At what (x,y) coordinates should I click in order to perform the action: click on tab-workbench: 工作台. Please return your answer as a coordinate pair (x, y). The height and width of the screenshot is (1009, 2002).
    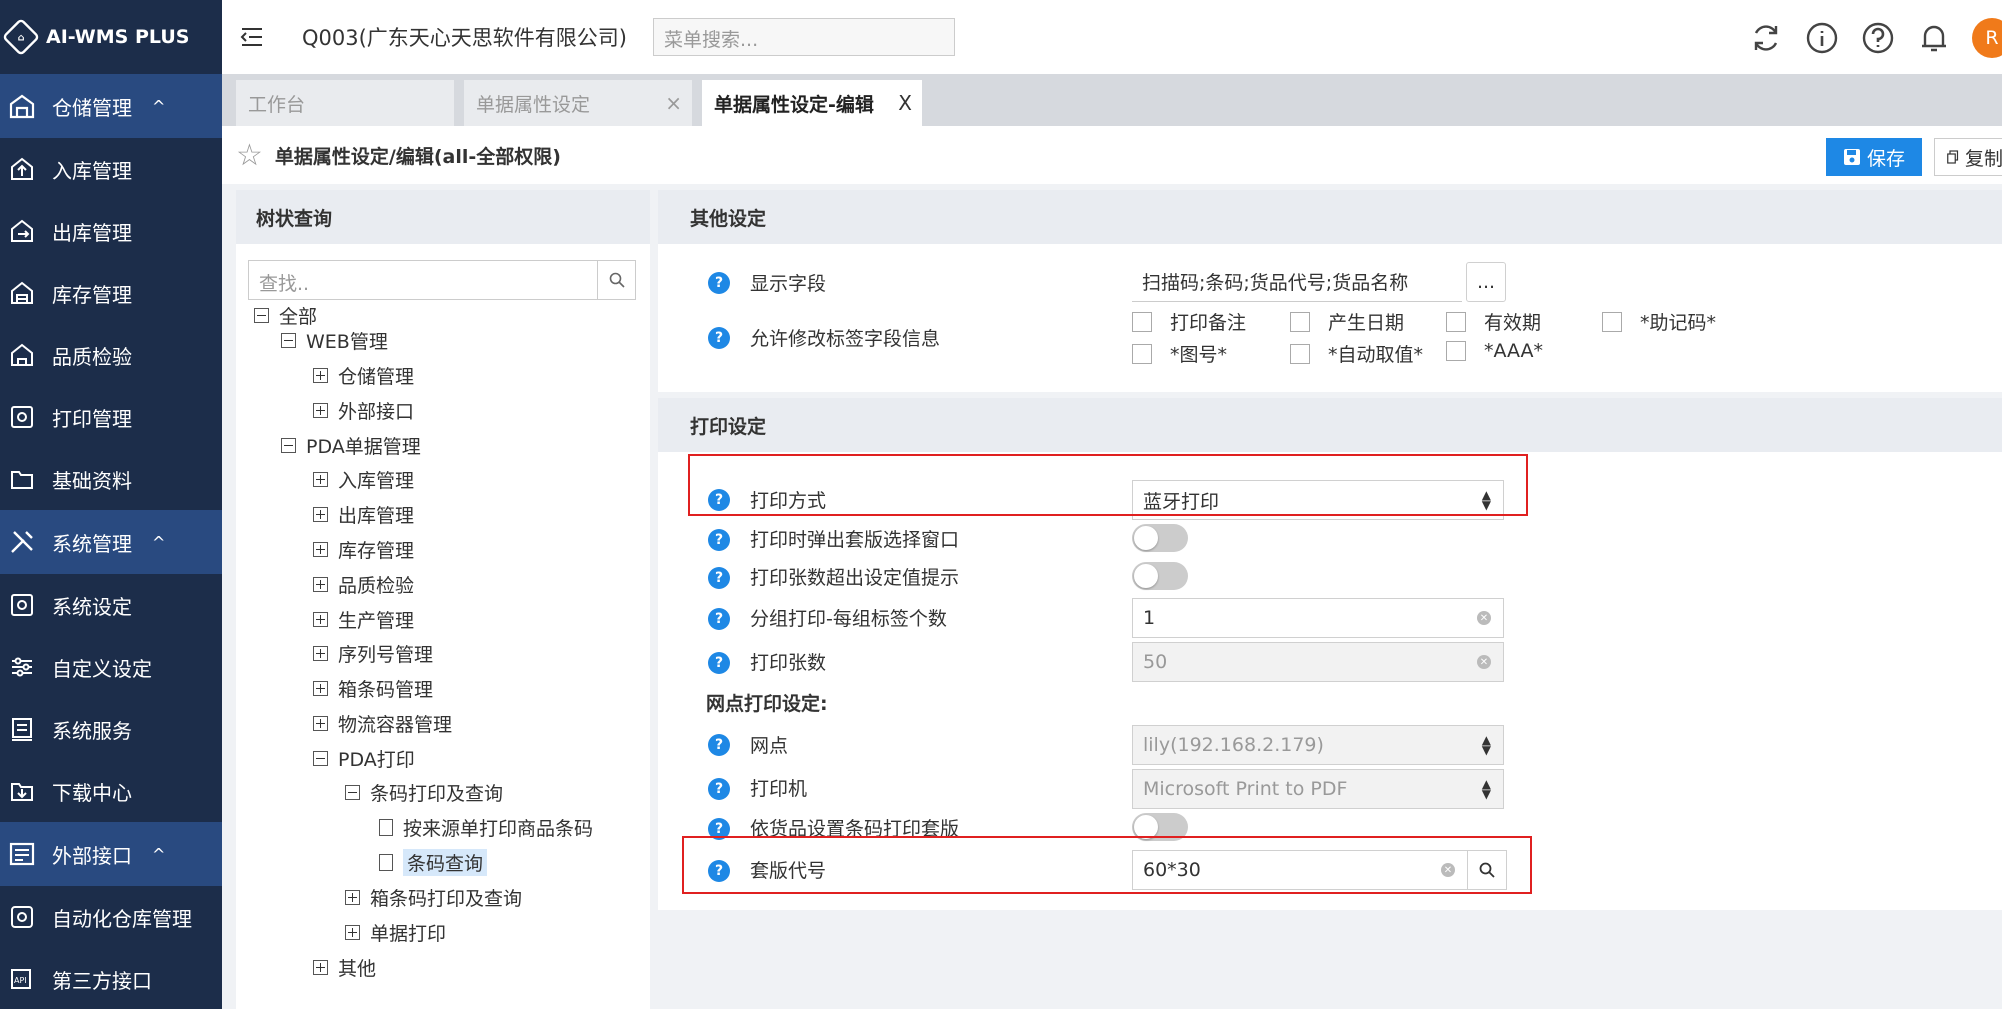
    Looking at the image, I should click on (345, 103).